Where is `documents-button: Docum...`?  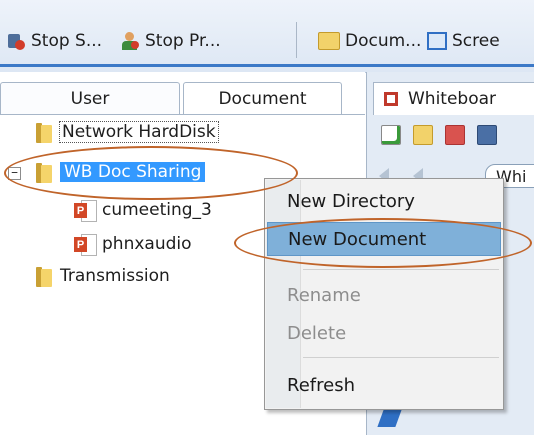
documents-button: Docum... is located at coordinates (369, 41).